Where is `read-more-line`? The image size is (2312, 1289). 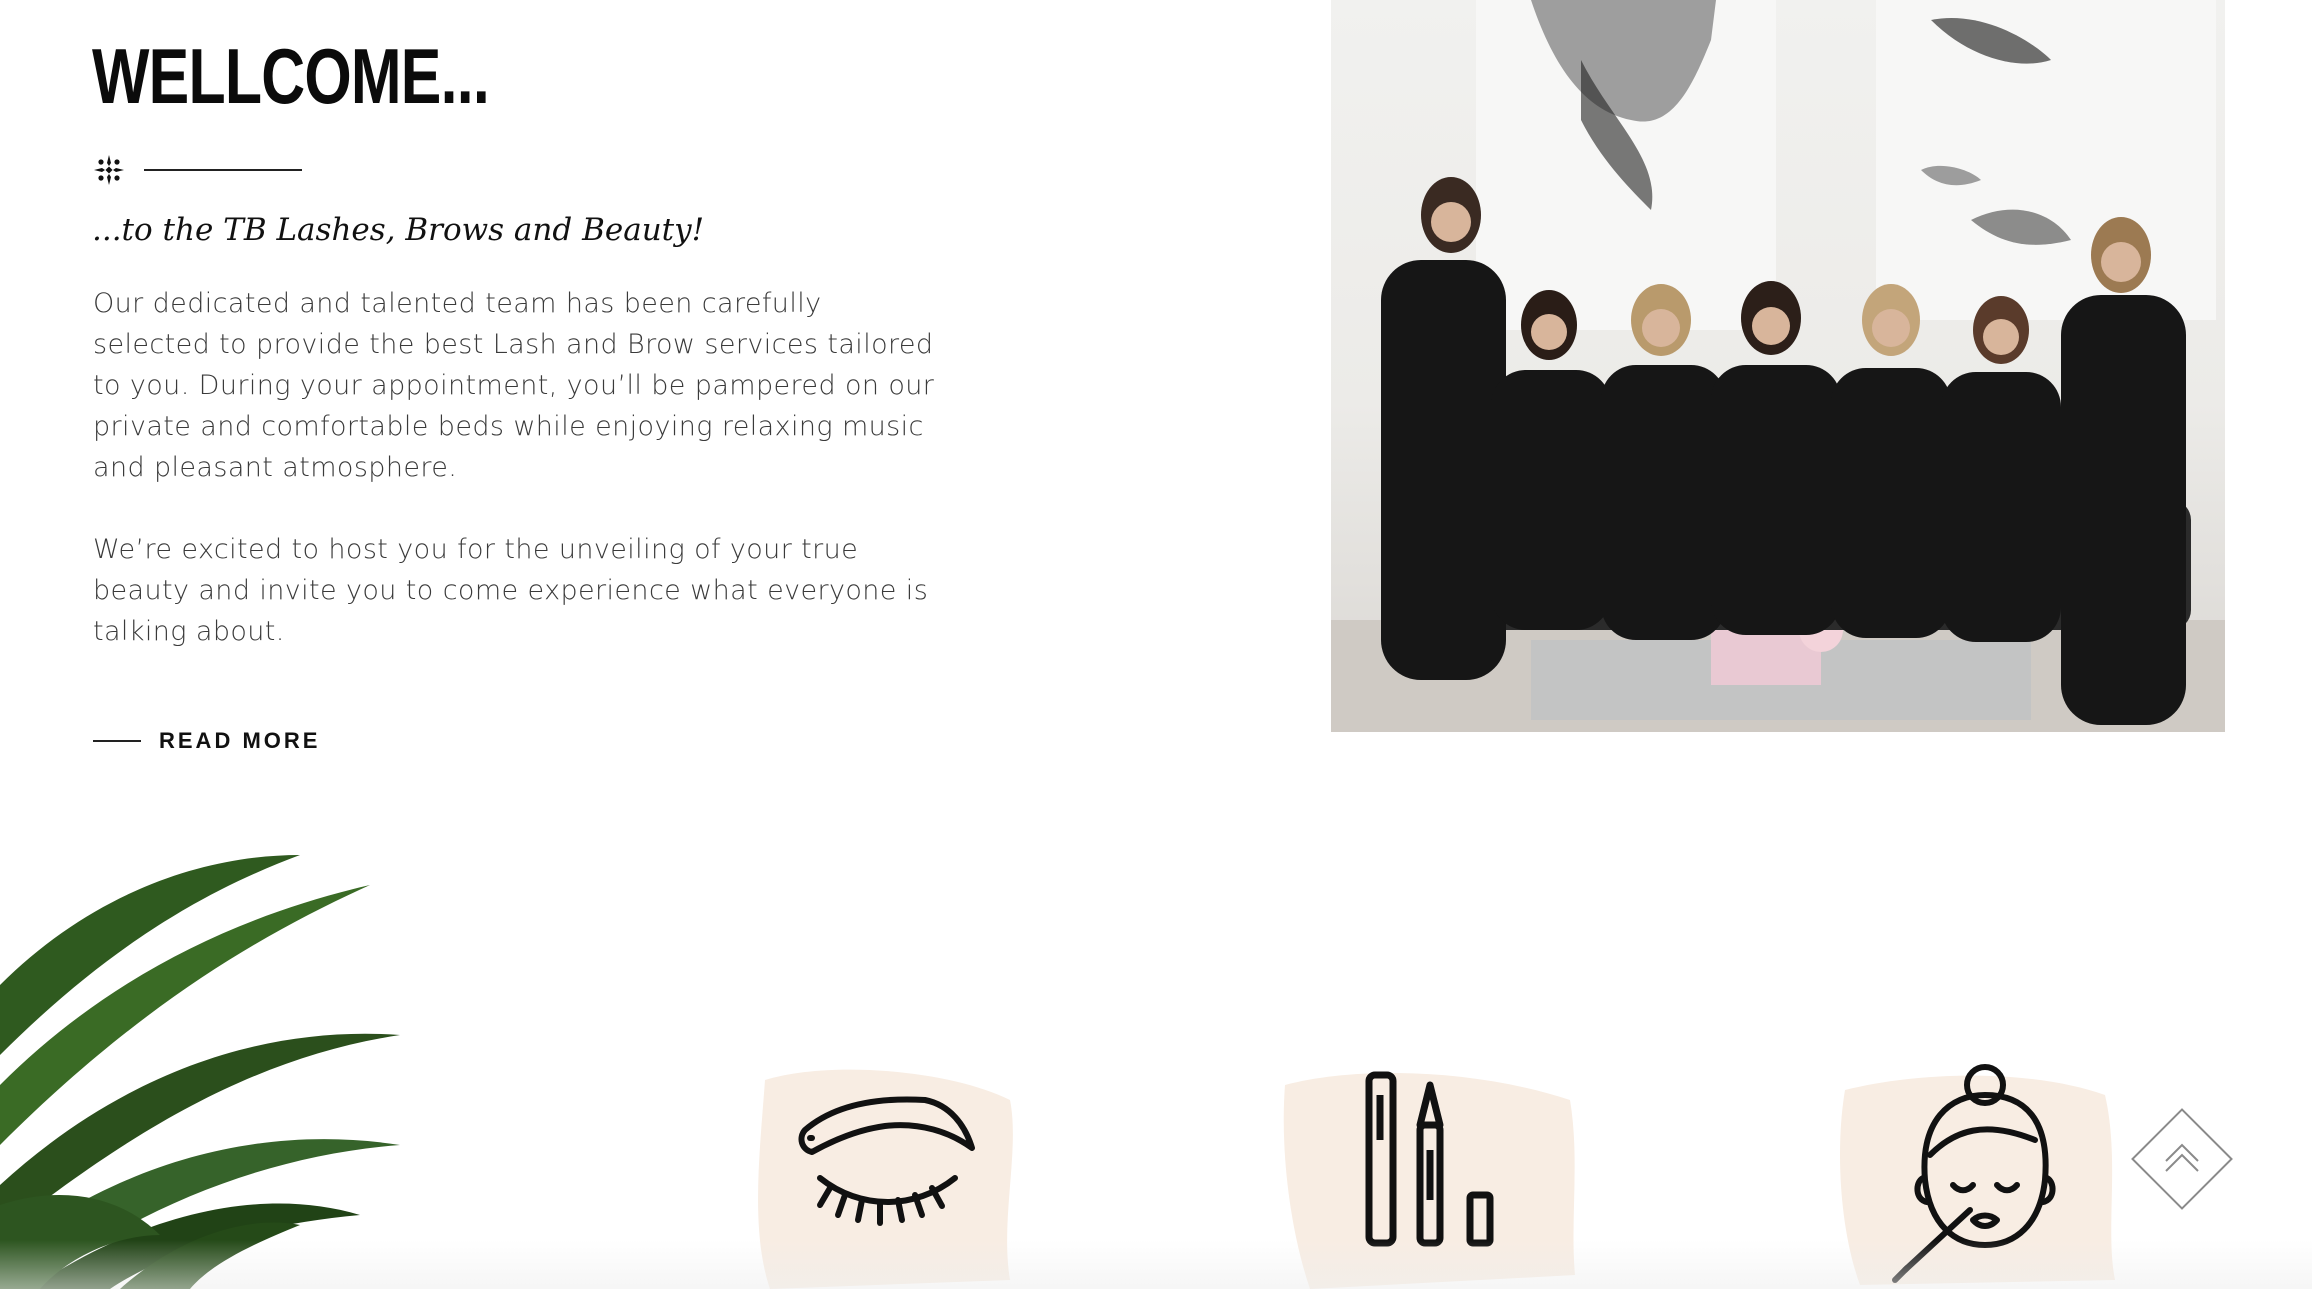 read-more-line is located at coordinates (117, 741).